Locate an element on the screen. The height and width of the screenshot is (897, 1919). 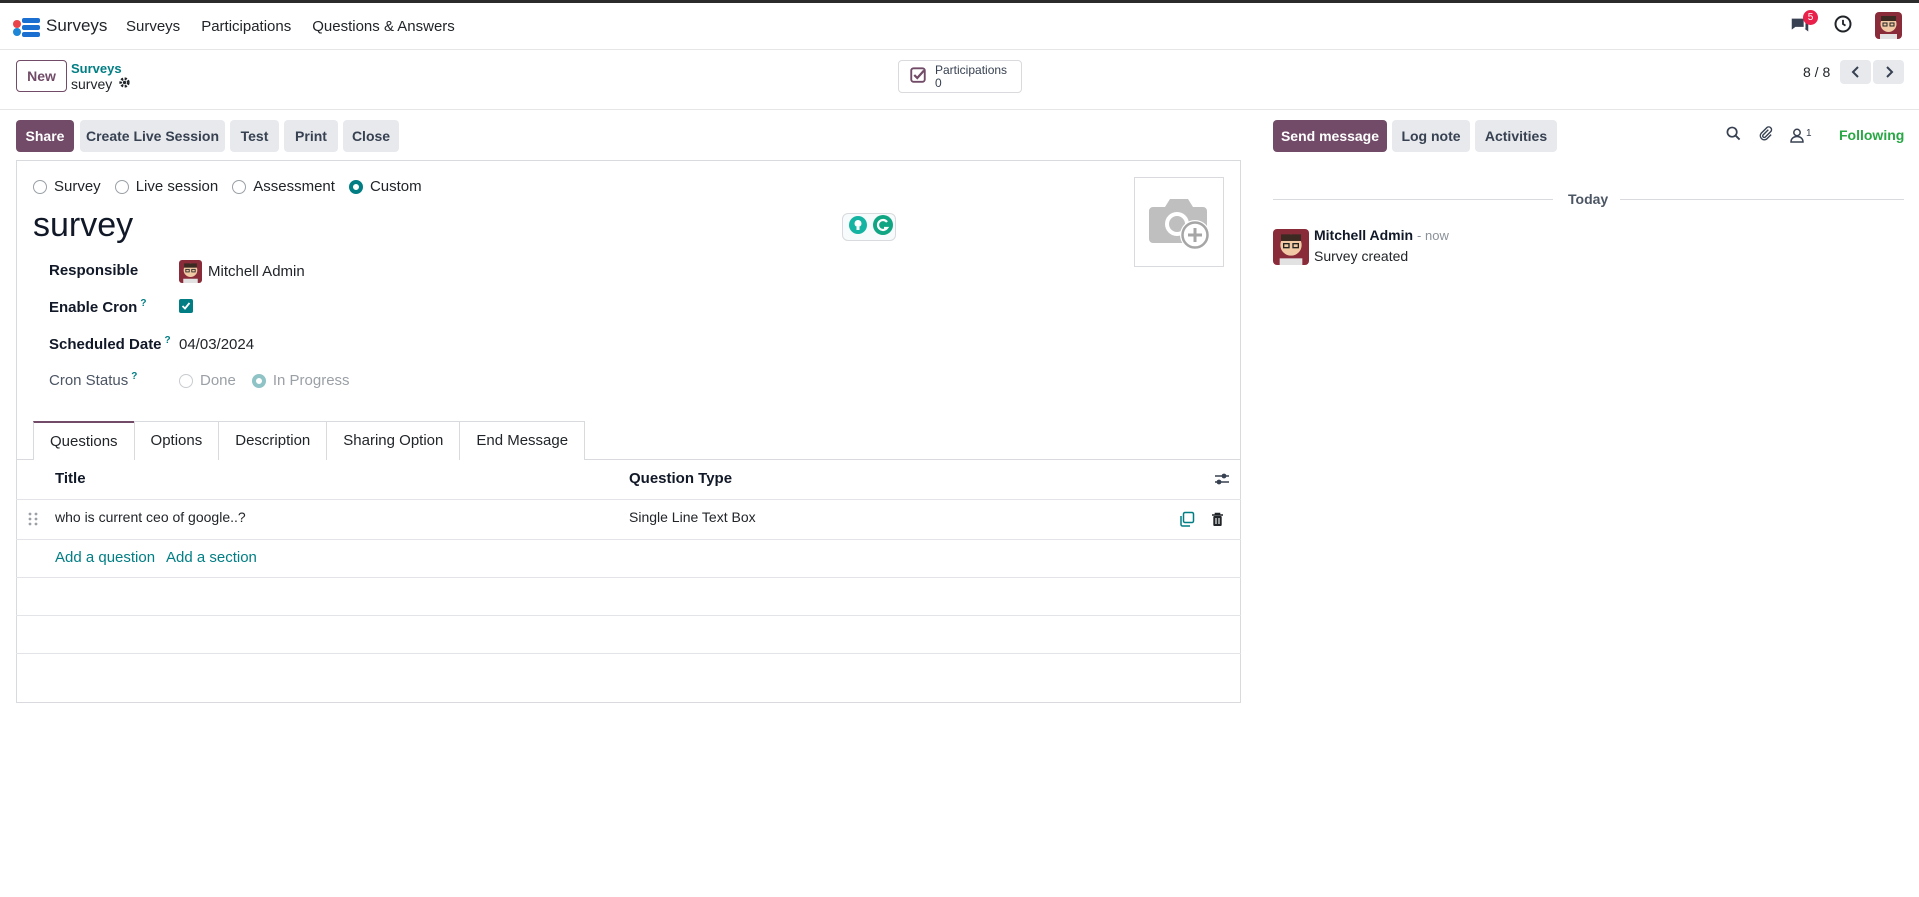
scheduled-date-value: 04/03/2024 is located at coordinates (217, 344).